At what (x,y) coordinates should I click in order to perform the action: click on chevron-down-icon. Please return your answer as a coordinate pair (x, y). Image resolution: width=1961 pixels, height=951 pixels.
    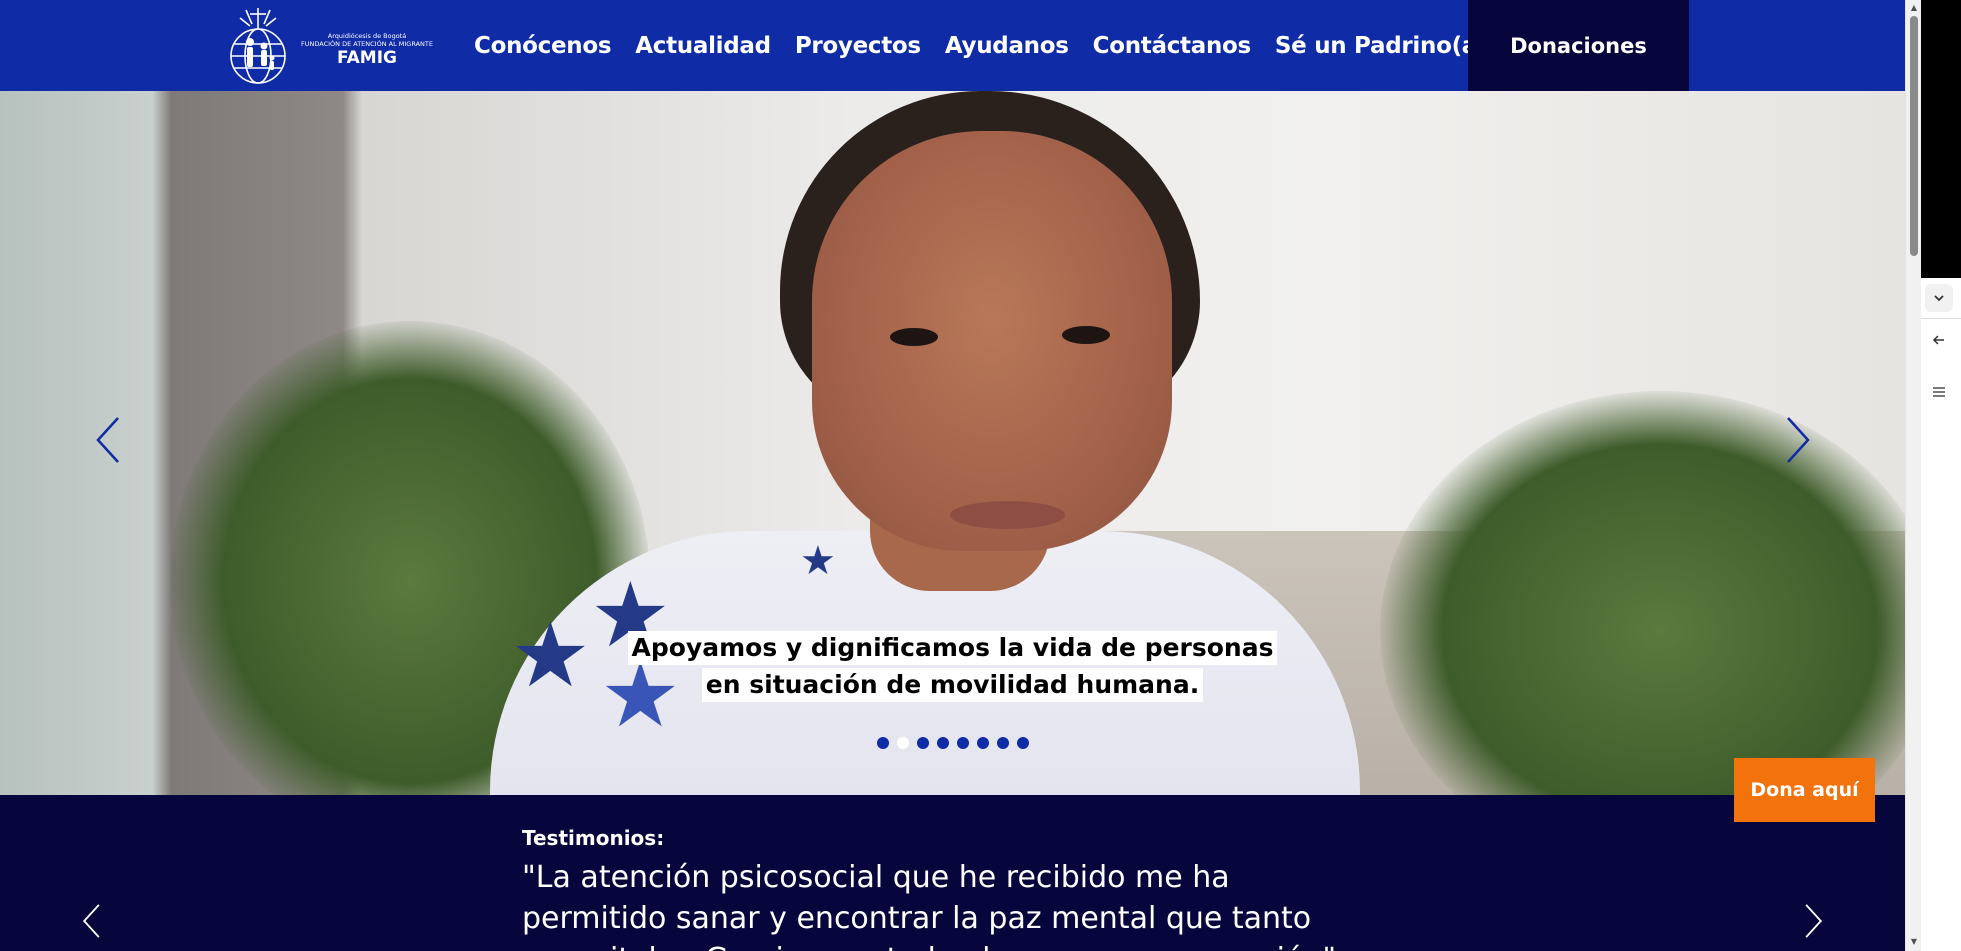
    Looking at the image, I should click on (1939, 298).